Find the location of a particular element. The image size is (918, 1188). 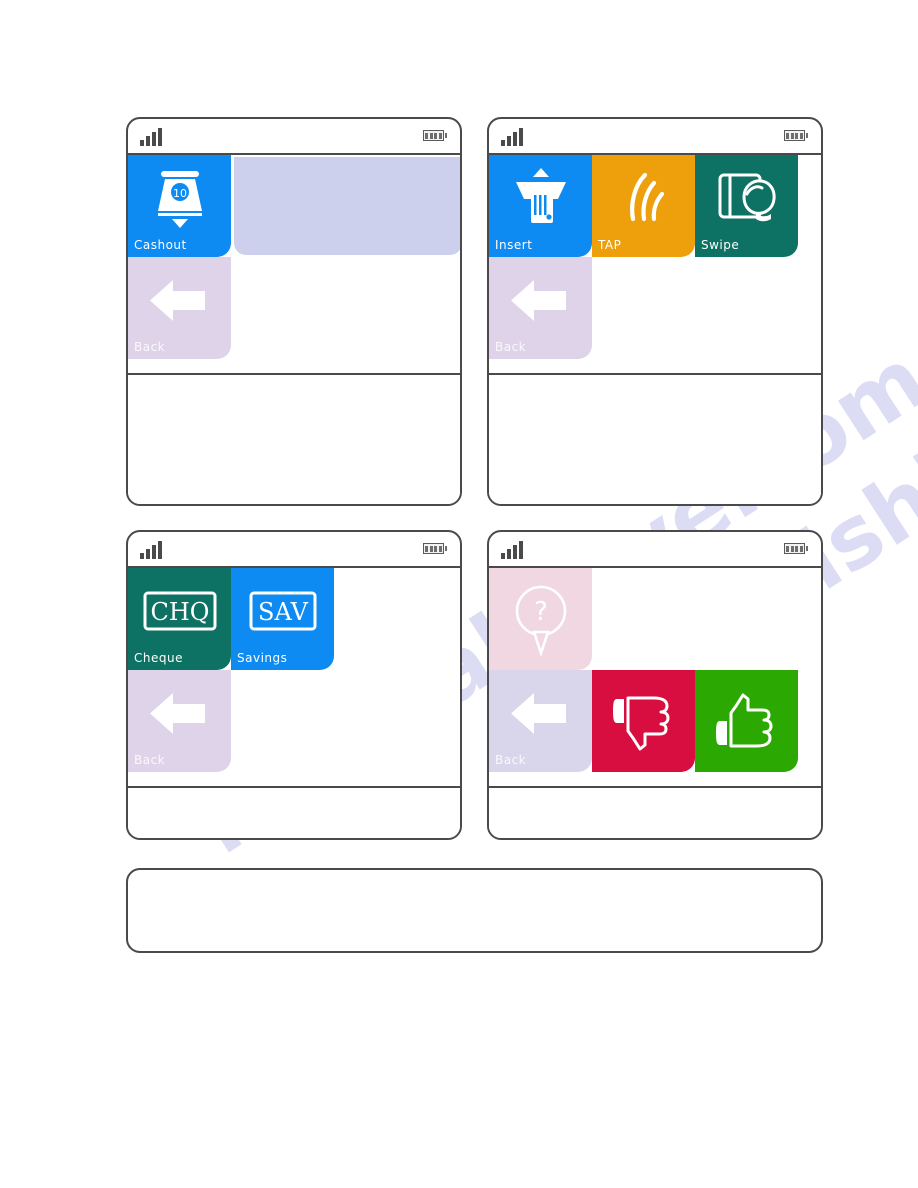

svg-text: SAV is located at coordinates (283, 612).